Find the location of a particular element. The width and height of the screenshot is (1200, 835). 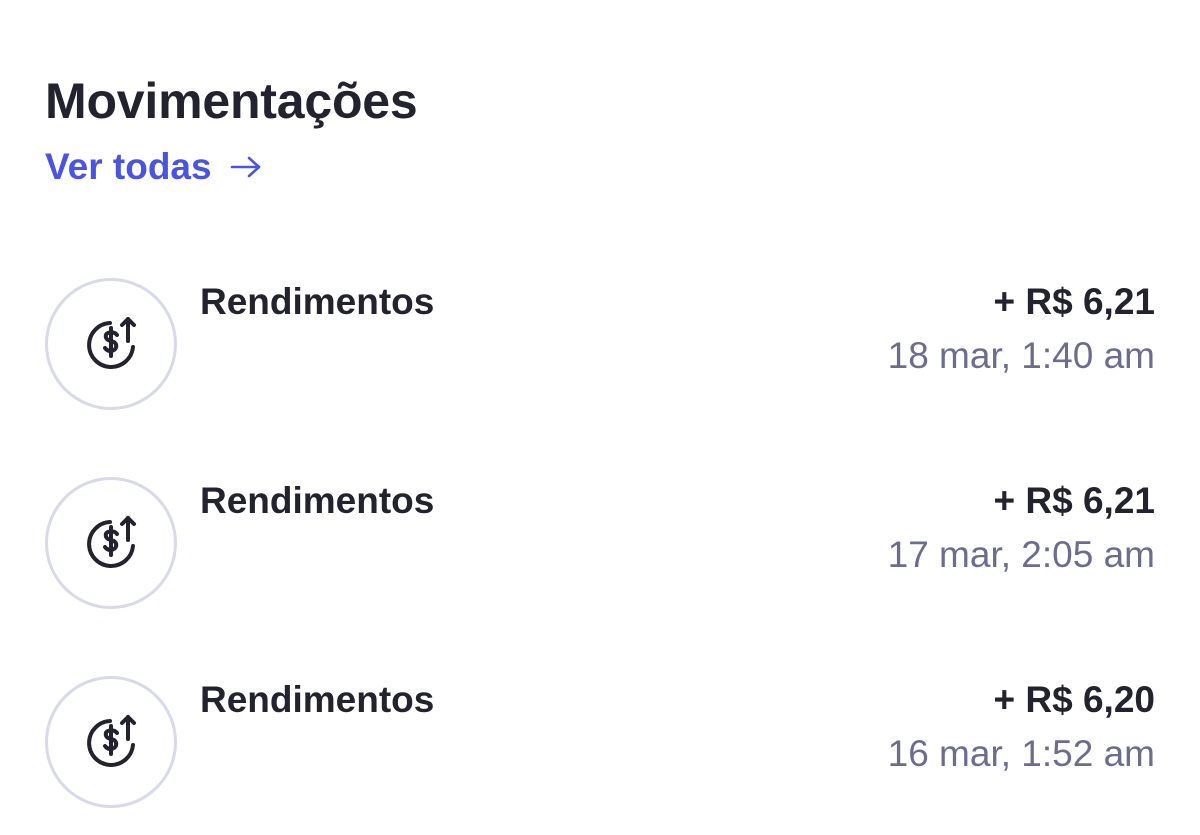

transaction-date: 17 mar, 2:05 am is located at coordinates (1021, 554).